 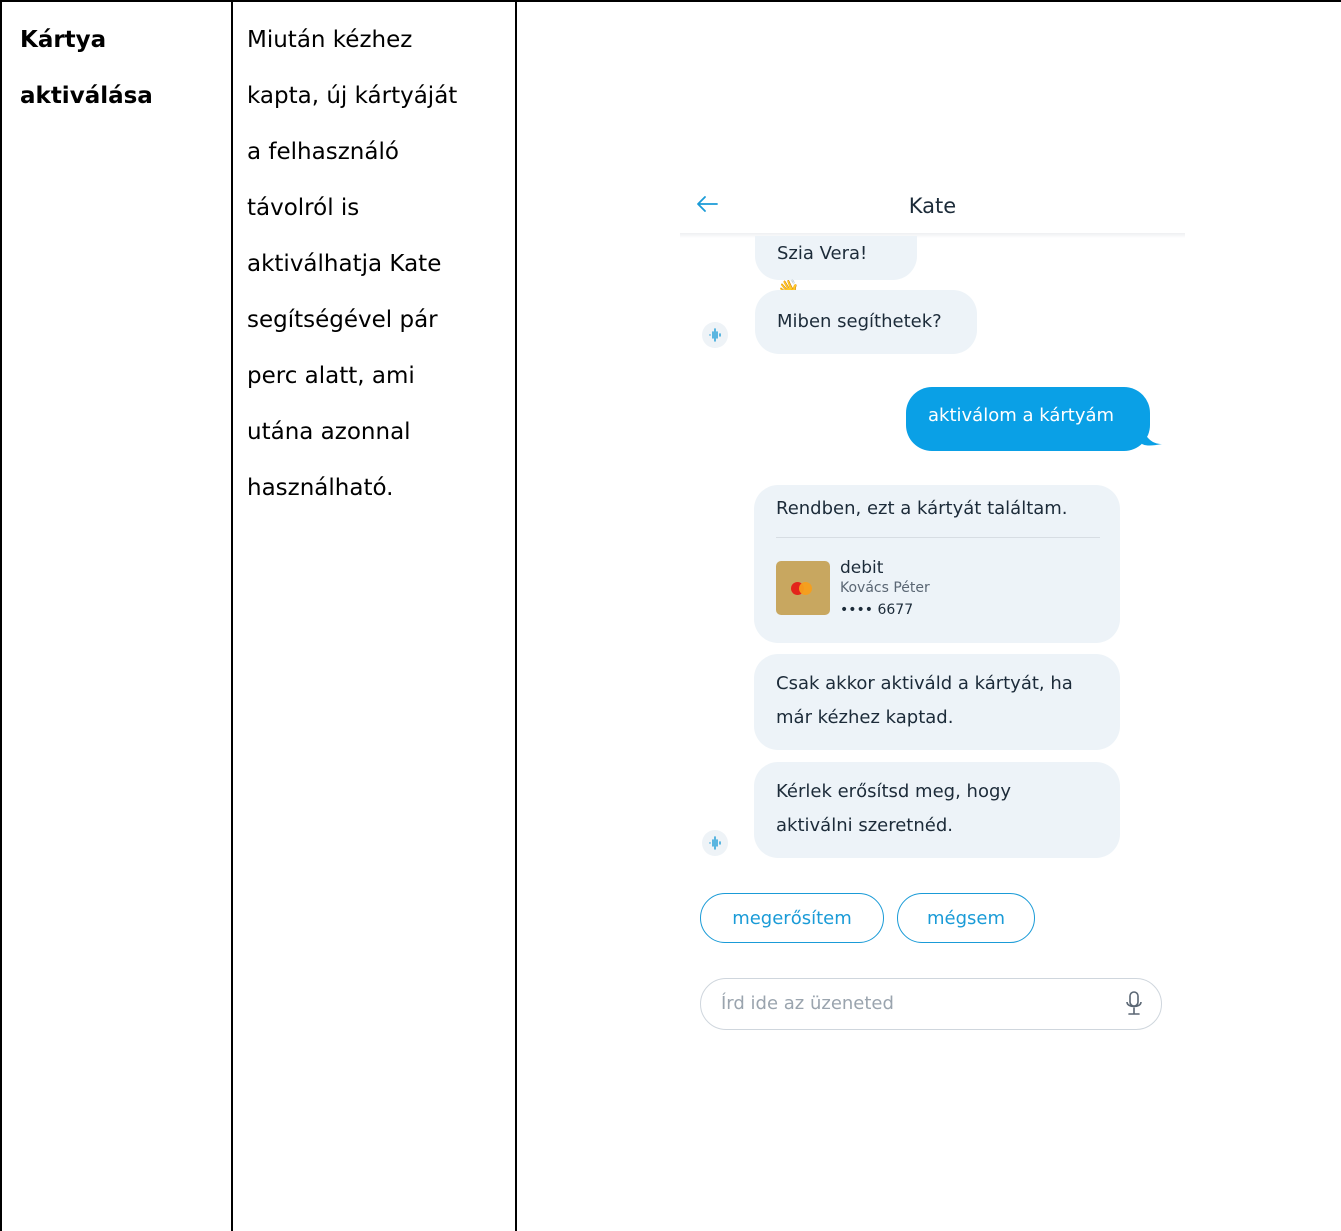 I want to click on table-left-border, so click(x=1, y=615).